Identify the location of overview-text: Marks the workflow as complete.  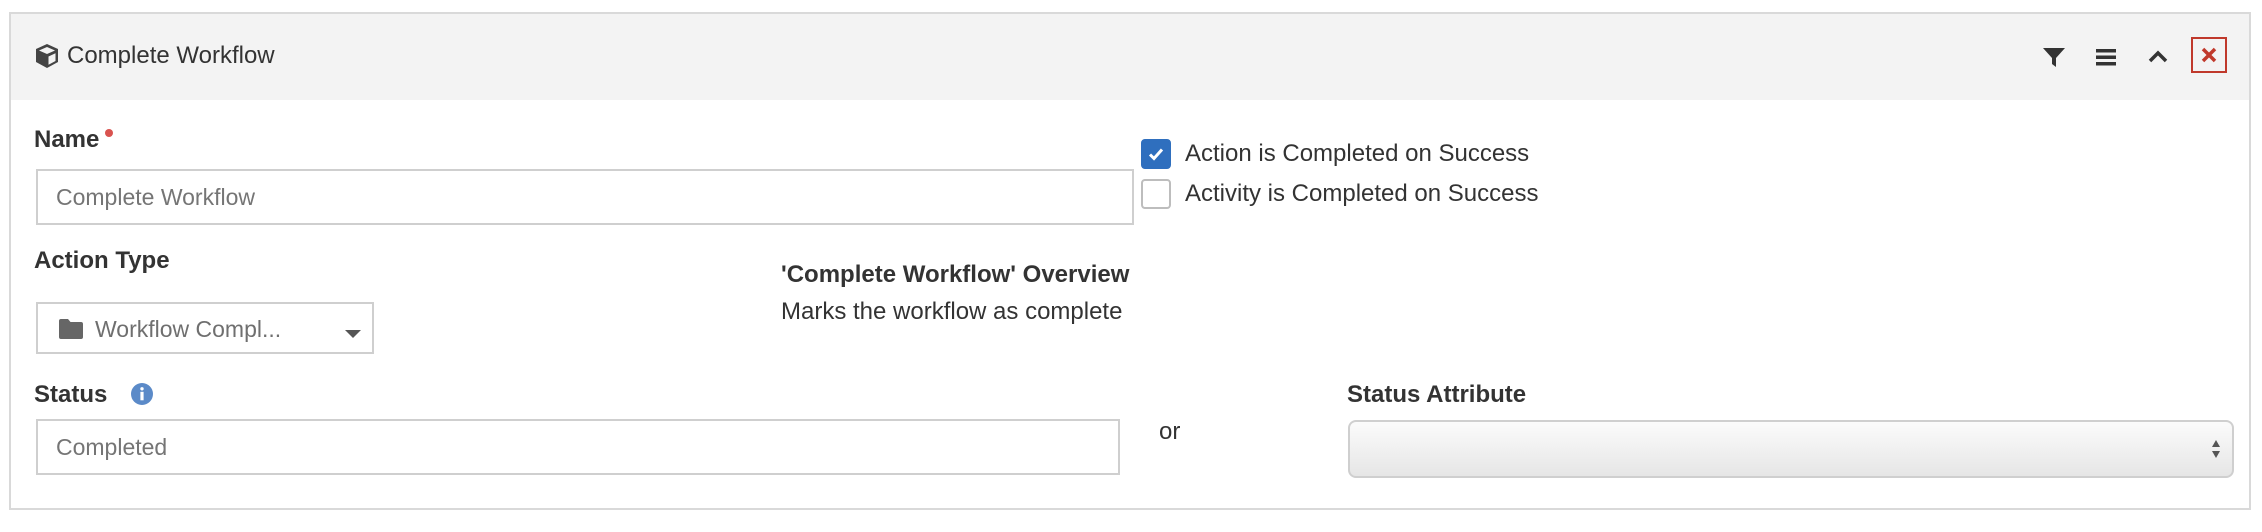
(952, 311).